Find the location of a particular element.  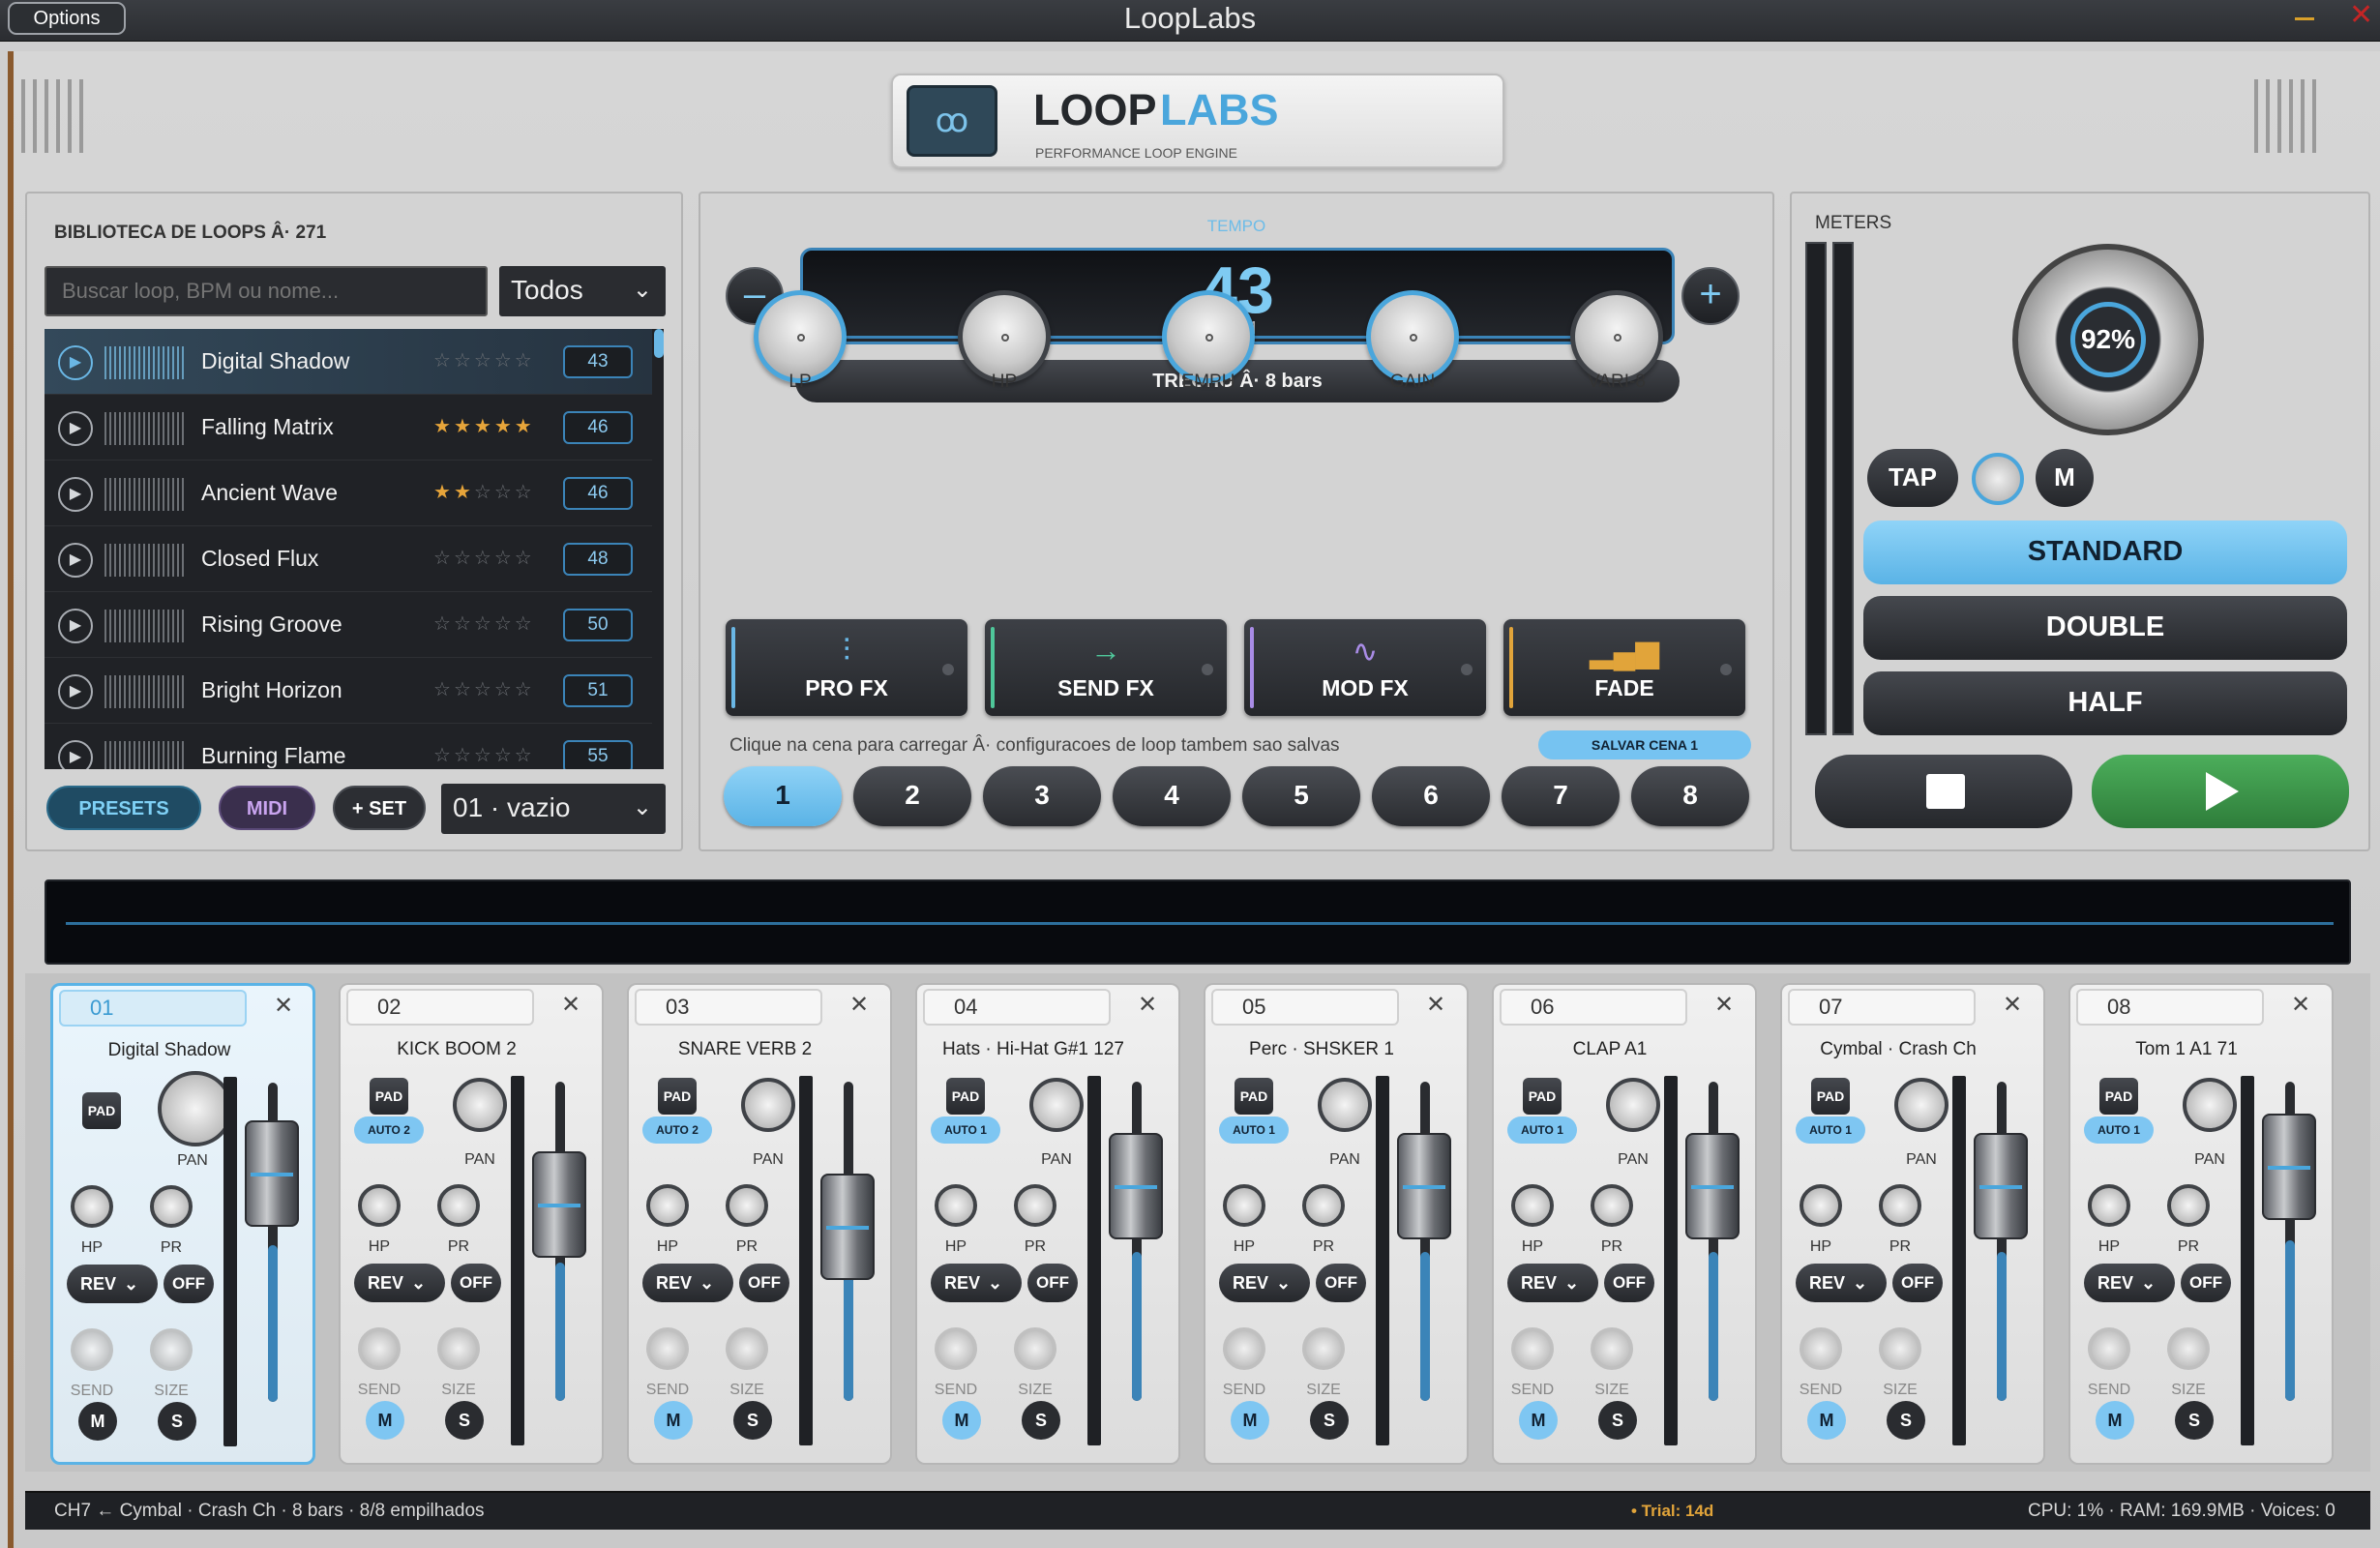

scene-button-4: 4 is located at coordinates (1172, 796).